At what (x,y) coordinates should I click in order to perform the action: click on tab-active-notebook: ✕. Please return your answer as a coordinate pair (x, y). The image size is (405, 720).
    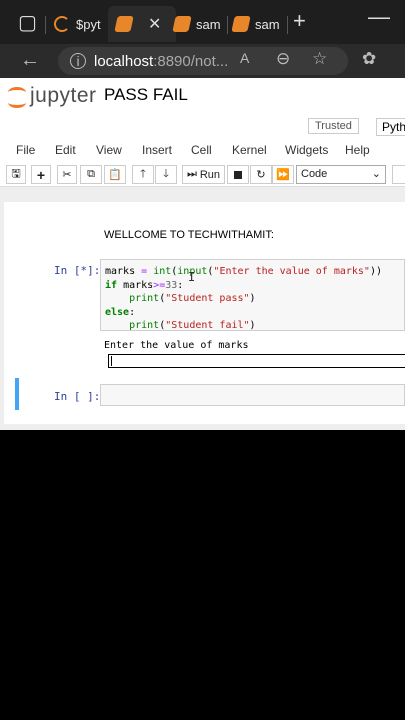
    Looking at the image, I should click on (142, 24).